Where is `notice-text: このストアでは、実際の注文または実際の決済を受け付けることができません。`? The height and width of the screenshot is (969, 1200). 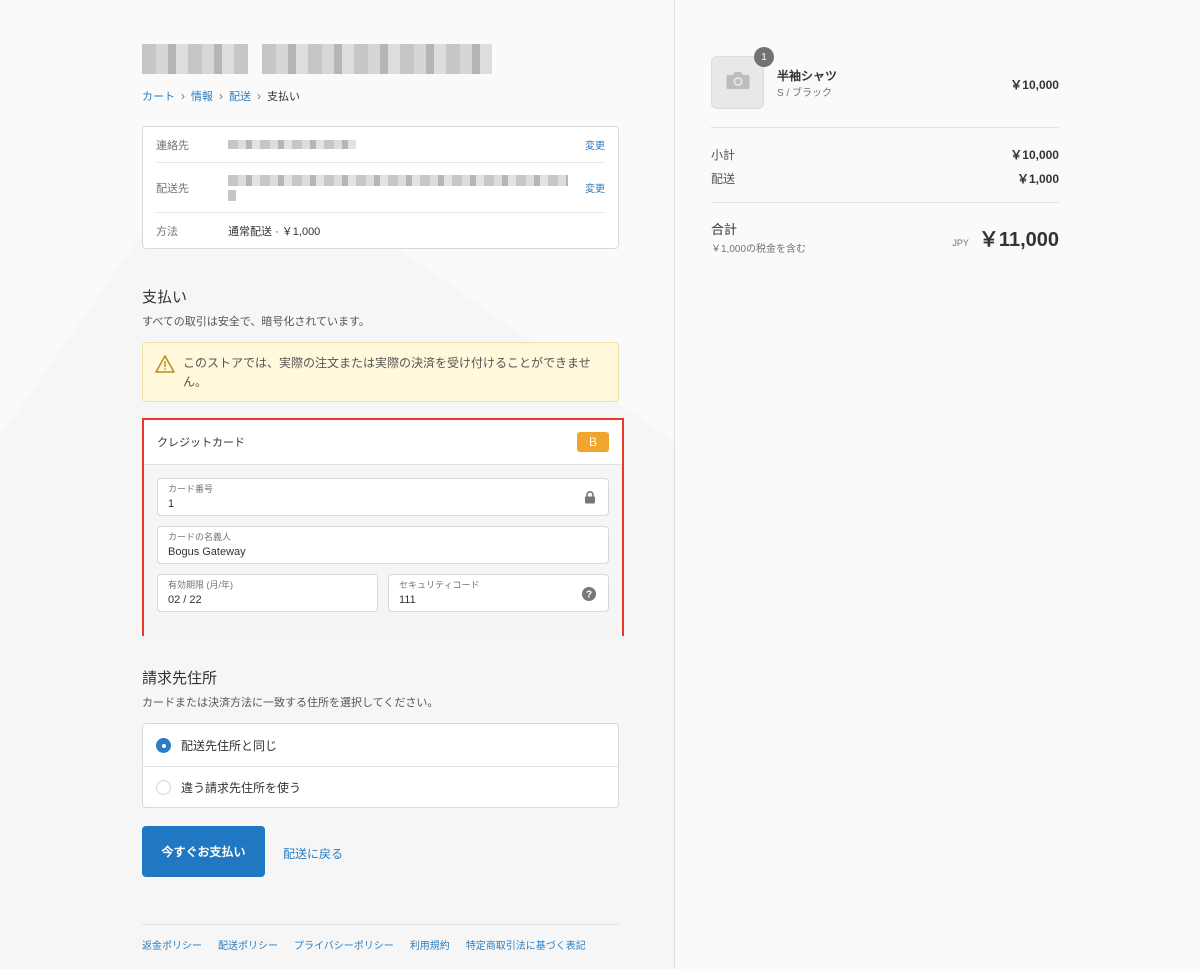
notice-text: このストアでは、実際の注文または実際の決済を受け付けることができません。 is located at coordinates (387, 372).